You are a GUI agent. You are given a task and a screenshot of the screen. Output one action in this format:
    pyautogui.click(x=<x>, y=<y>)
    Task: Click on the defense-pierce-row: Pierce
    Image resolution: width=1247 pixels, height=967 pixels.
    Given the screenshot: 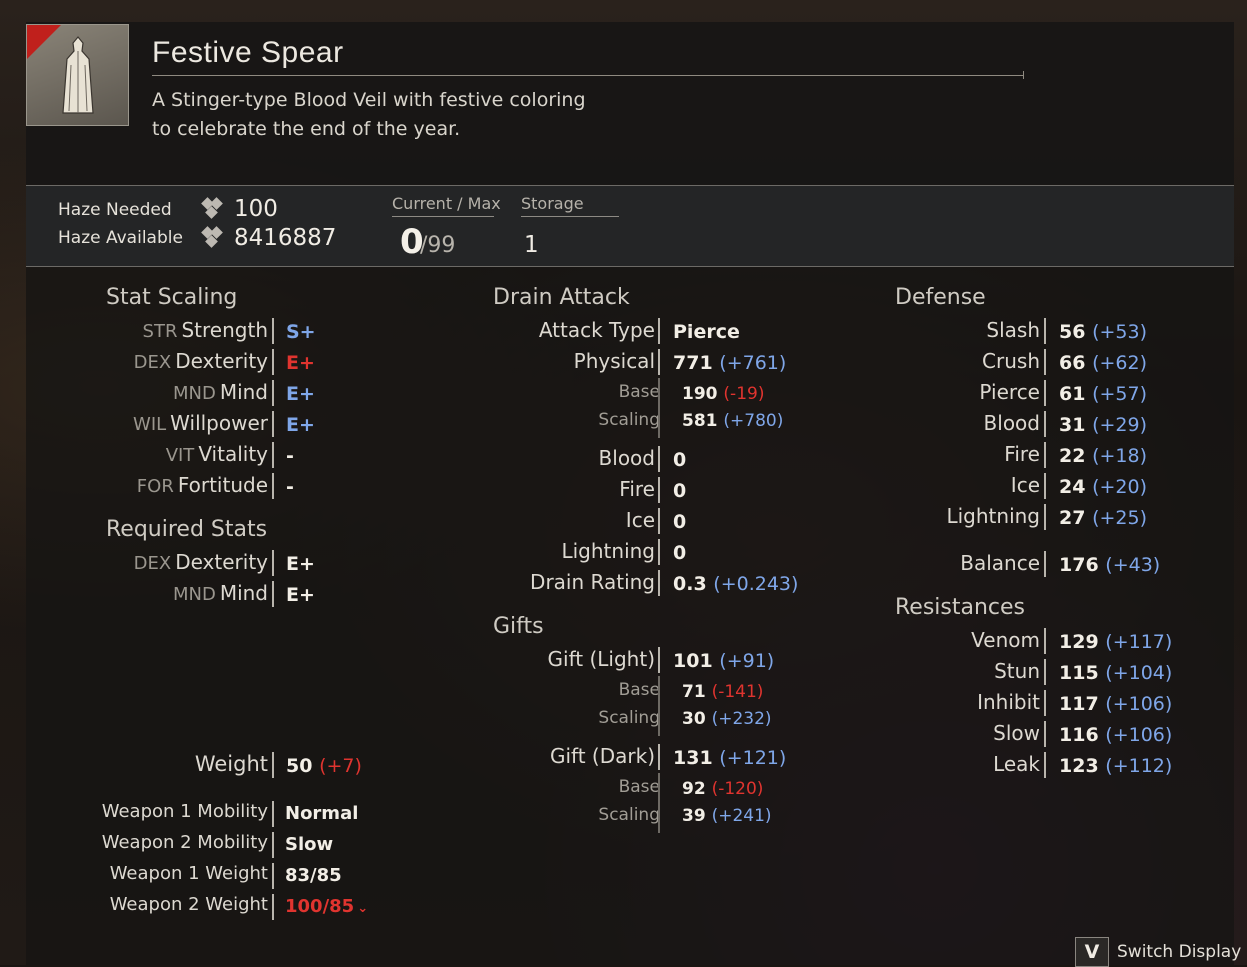 What is the action you would take?
    pyautogui.click(x=520, y=394)
    